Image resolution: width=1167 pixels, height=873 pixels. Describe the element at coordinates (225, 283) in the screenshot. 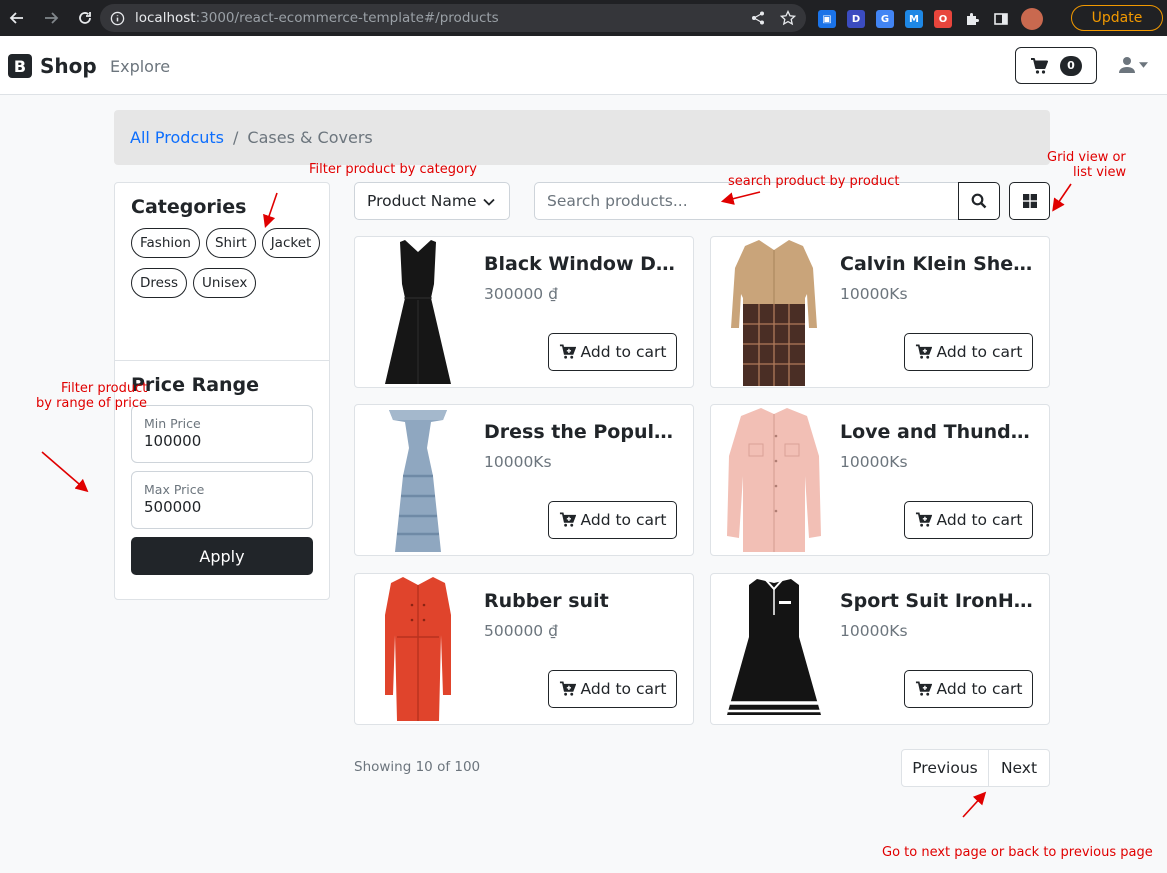

I see `category-chip-unisex: Unisex` at that location.